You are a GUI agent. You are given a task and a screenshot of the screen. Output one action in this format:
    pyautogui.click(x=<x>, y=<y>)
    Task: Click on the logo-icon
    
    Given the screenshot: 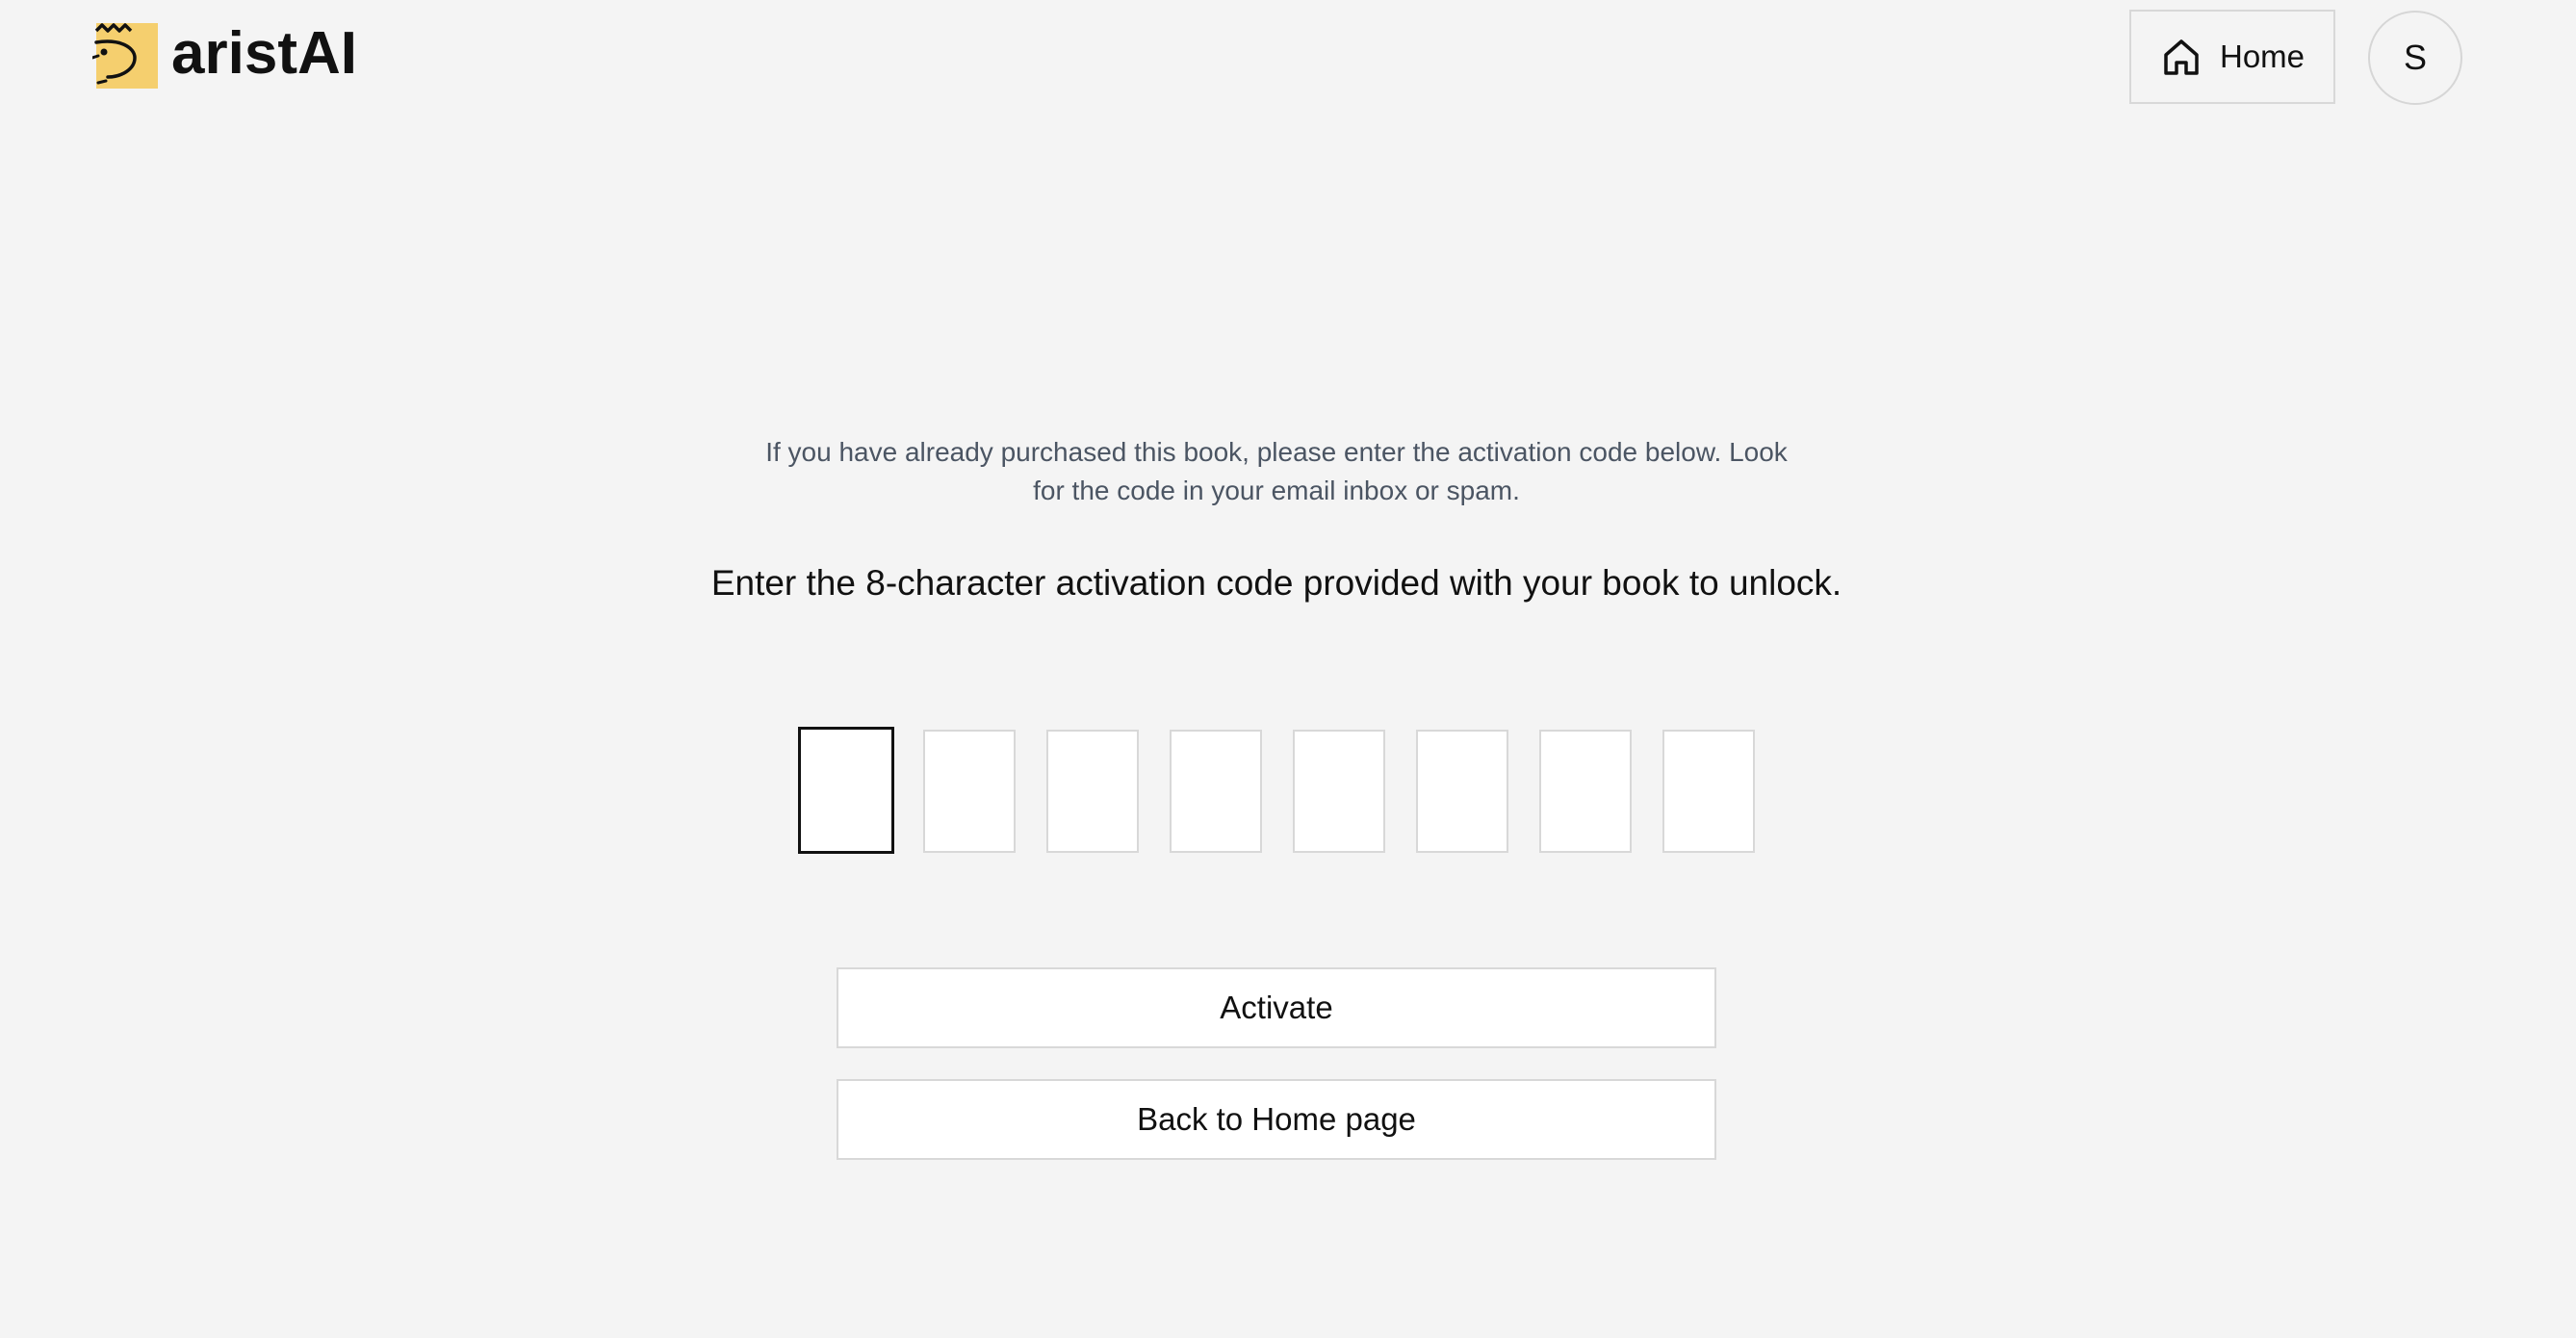 What is the action you would take?
    pyautogui.click(x=125, y=56)
    